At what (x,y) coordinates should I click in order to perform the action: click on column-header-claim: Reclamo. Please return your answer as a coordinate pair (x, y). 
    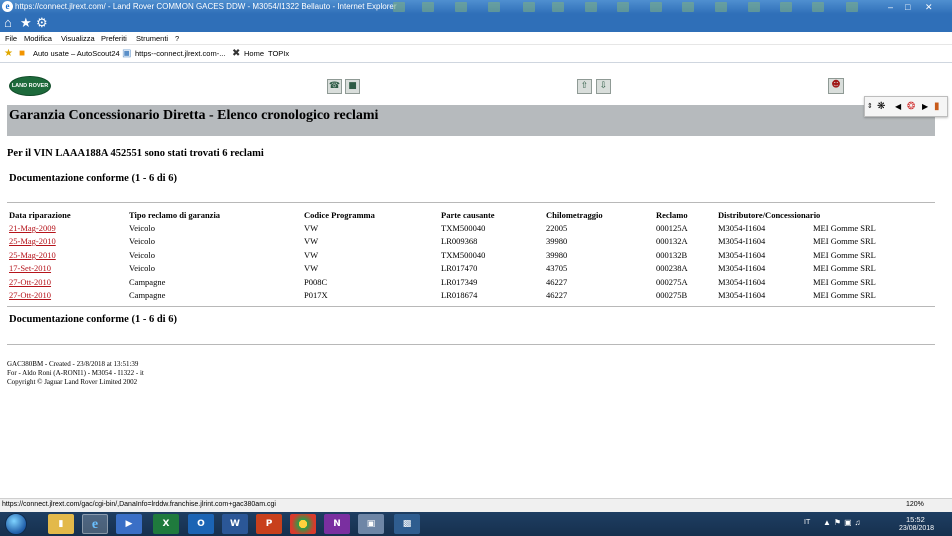
    Looking at the image, I should click on (672, 215).